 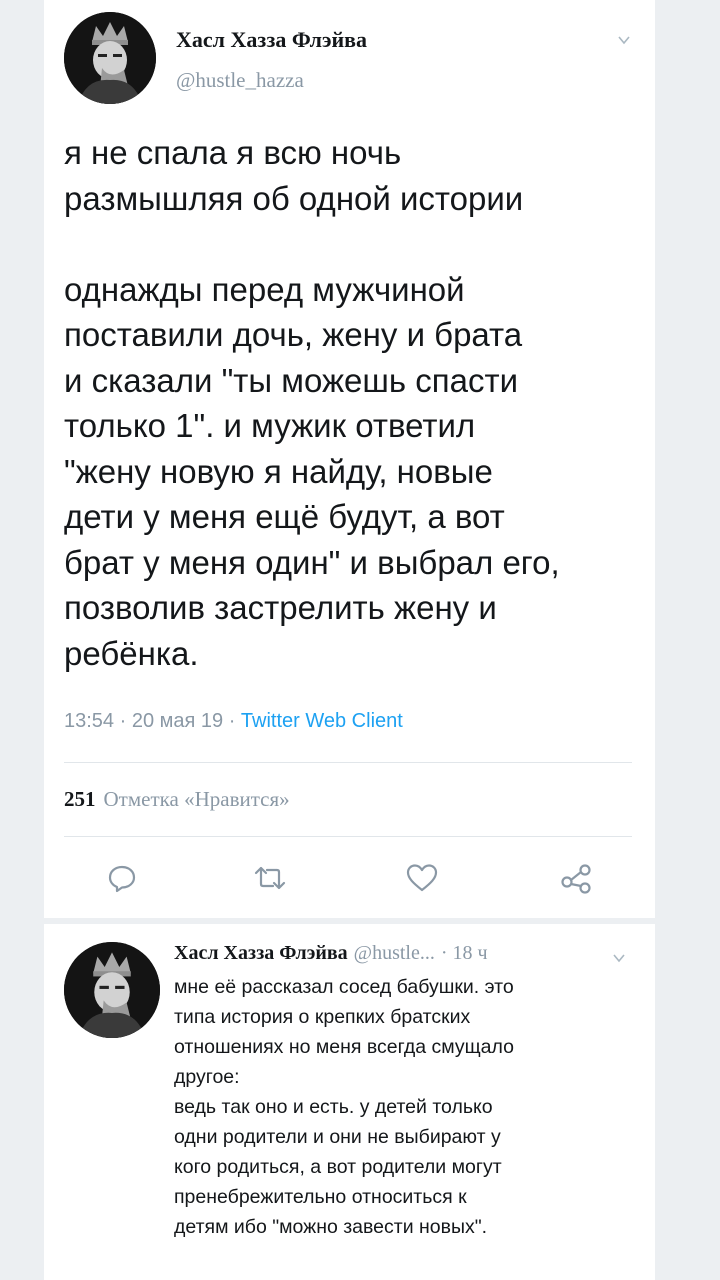 I want to click on reply-time: · 18 ч, so click(x=464, y=953).